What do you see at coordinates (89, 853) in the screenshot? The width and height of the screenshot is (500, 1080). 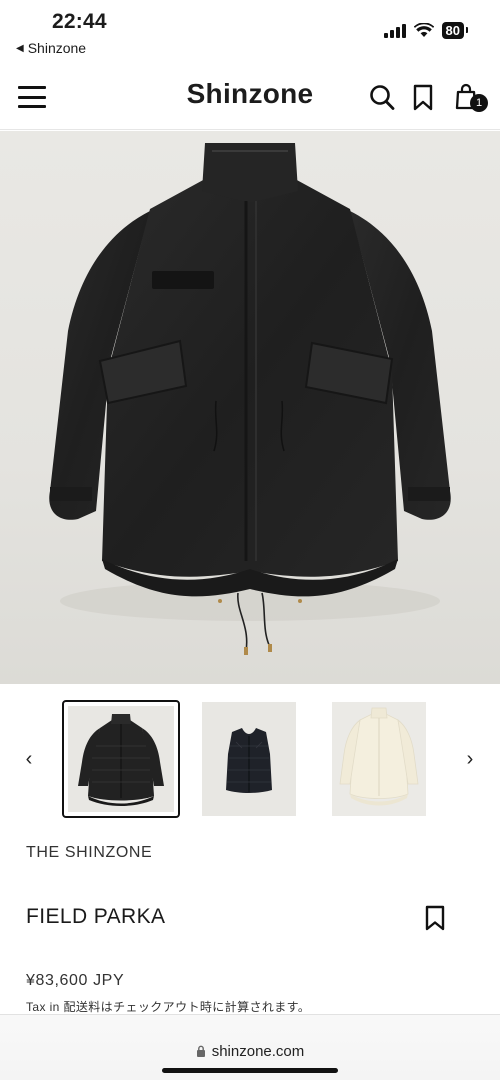 I see `product-vendor: THE SHINZONE` at bounding box center [89, 853].